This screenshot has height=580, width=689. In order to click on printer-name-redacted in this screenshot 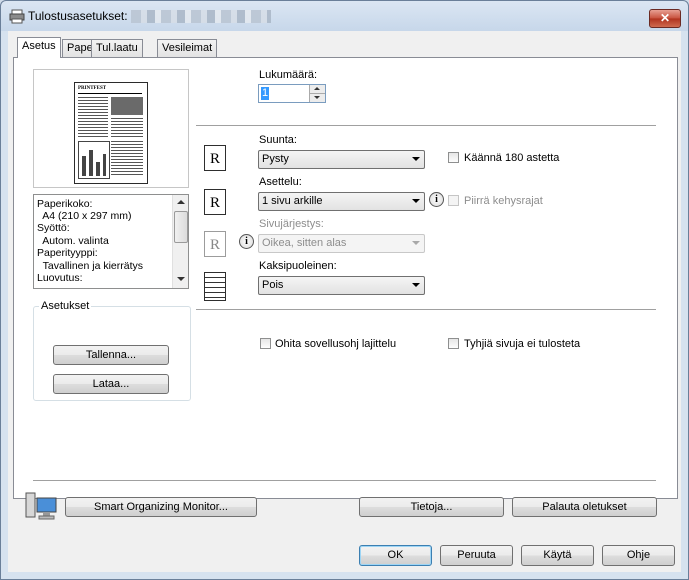, I will do `click(201, 16)`.